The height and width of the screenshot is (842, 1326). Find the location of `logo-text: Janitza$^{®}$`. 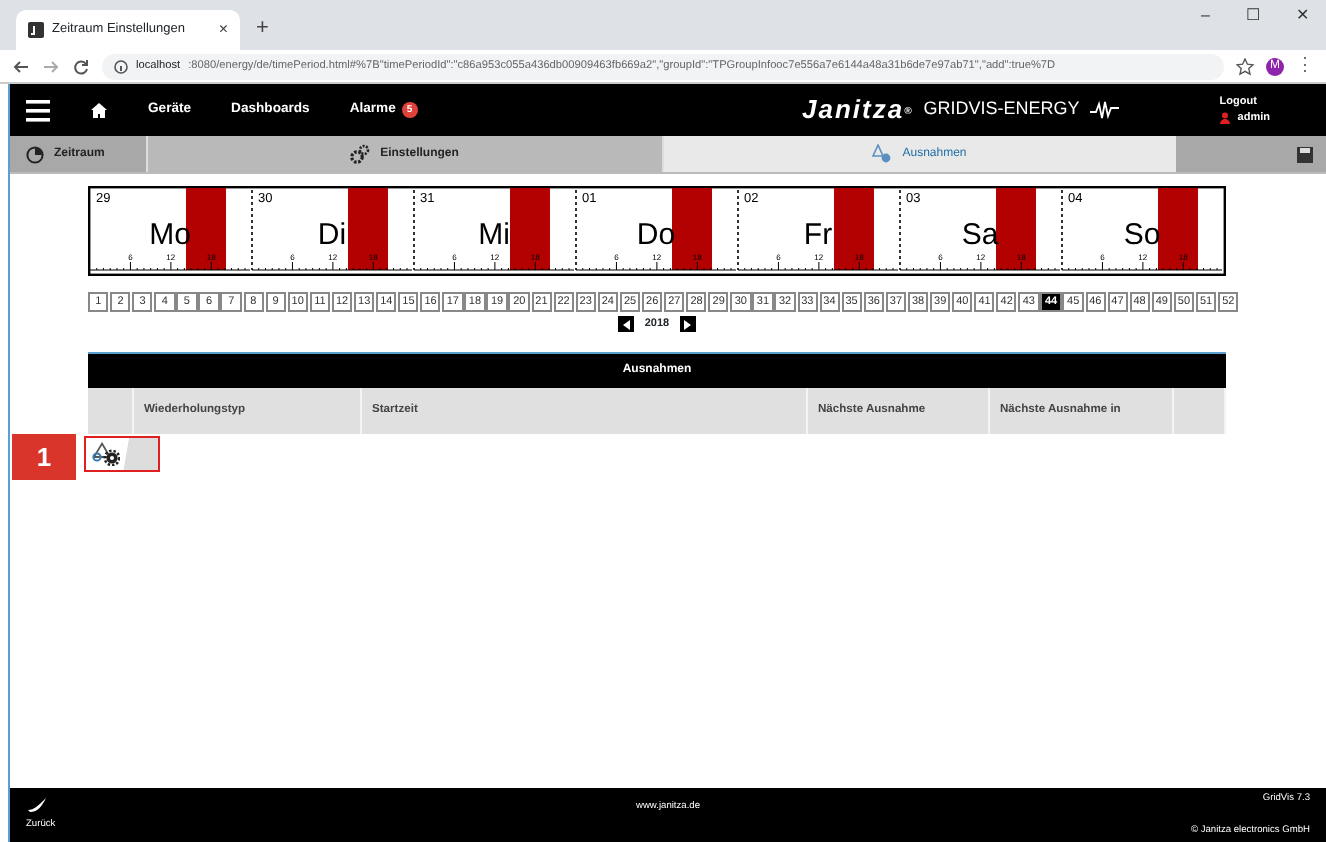

logo-text: Janitza$^{®}$ is located at coordinates (858, 110).